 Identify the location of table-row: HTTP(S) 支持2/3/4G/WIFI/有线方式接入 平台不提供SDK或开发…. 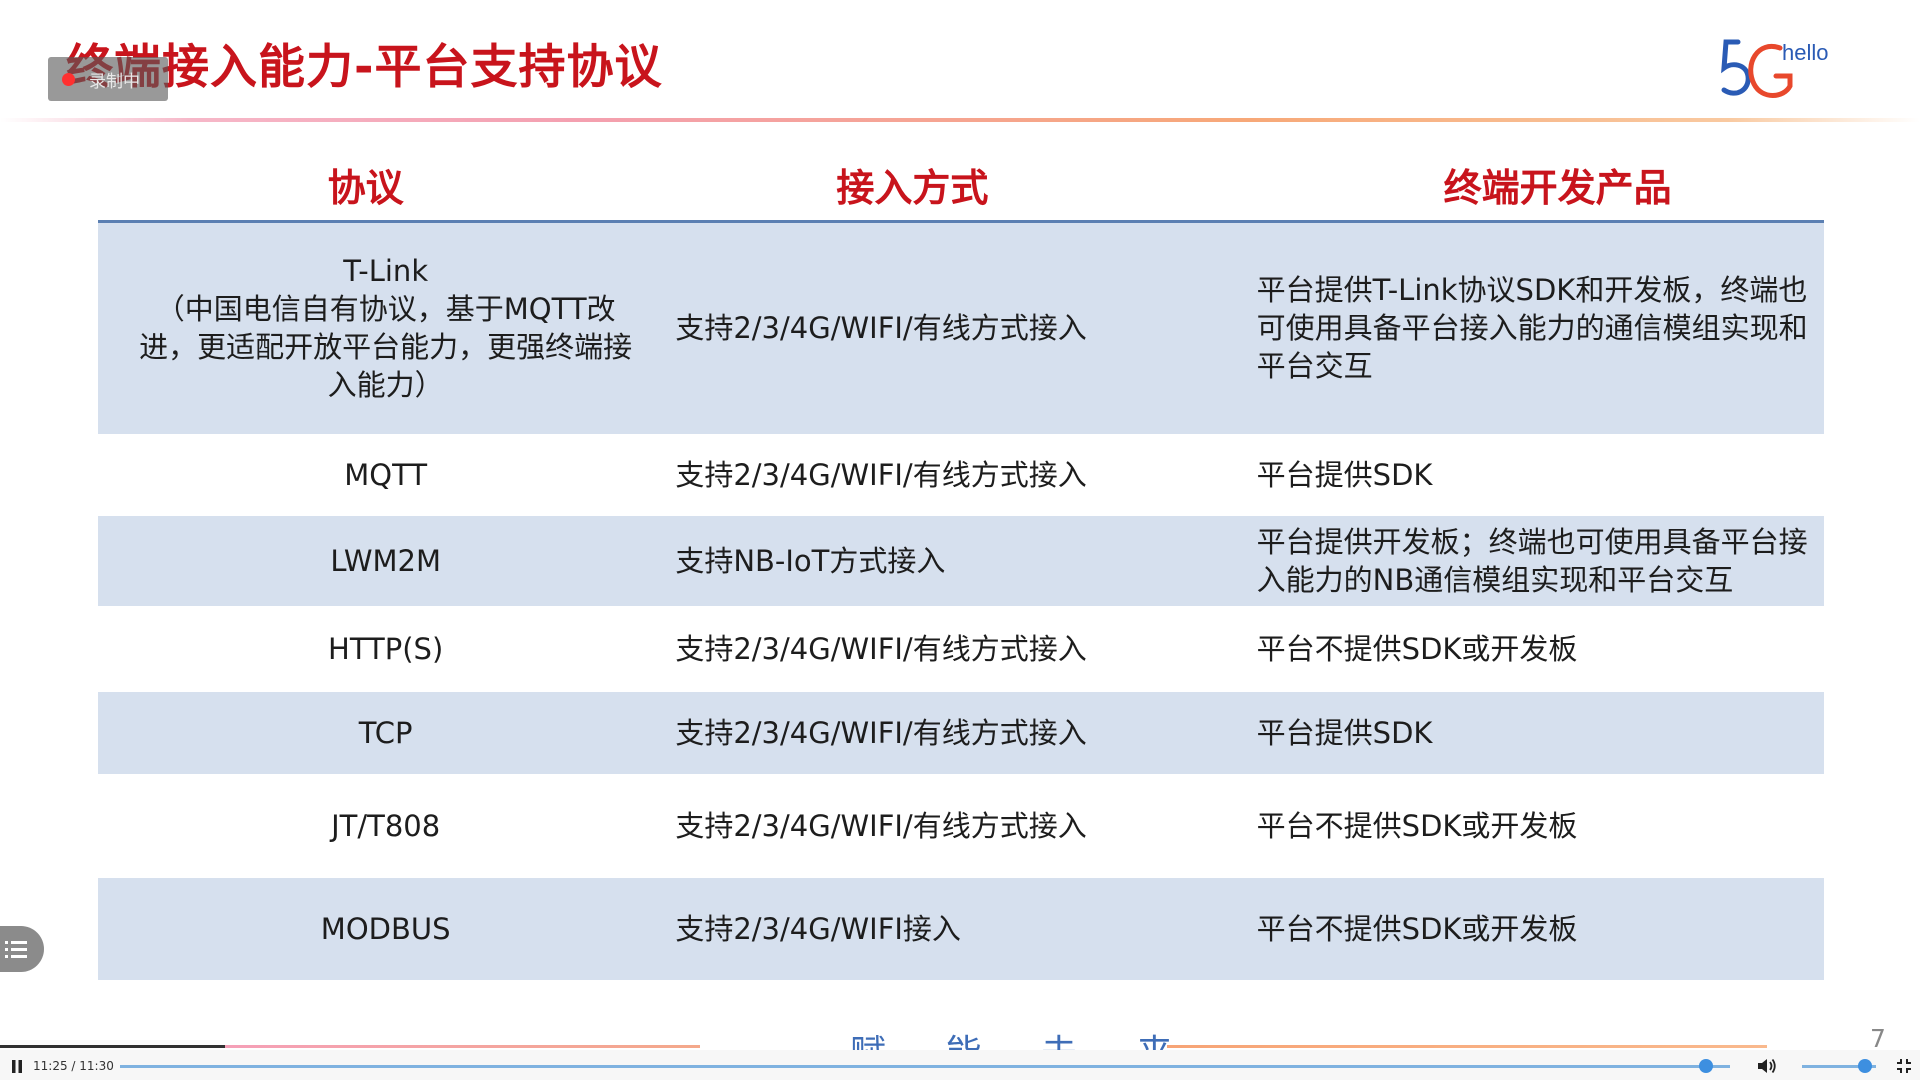
(961, 649).